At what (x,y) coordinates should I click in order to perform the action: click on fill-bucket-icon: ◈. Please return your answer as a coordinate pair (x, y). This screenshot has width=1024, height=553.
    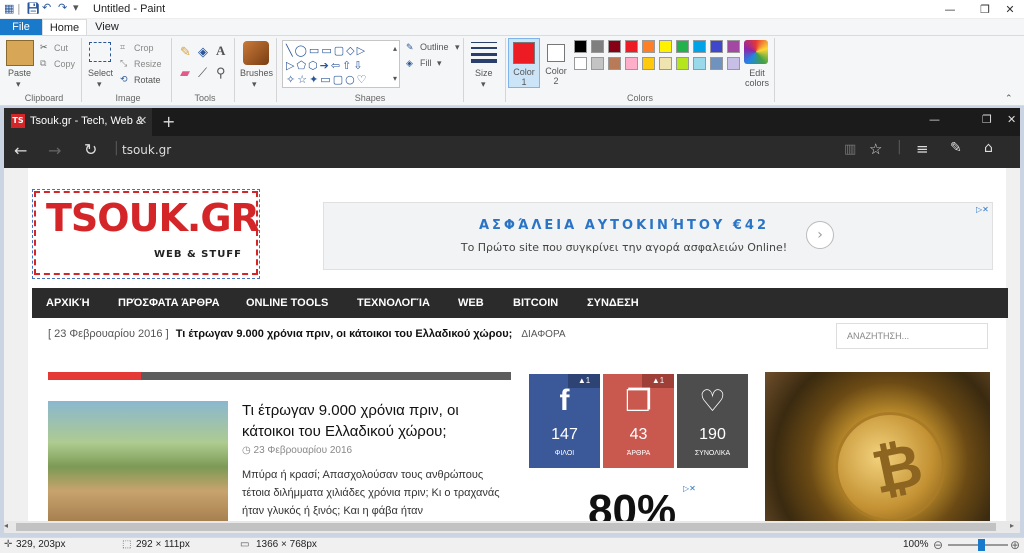
    Looking at the image, I should click on (203, 52).